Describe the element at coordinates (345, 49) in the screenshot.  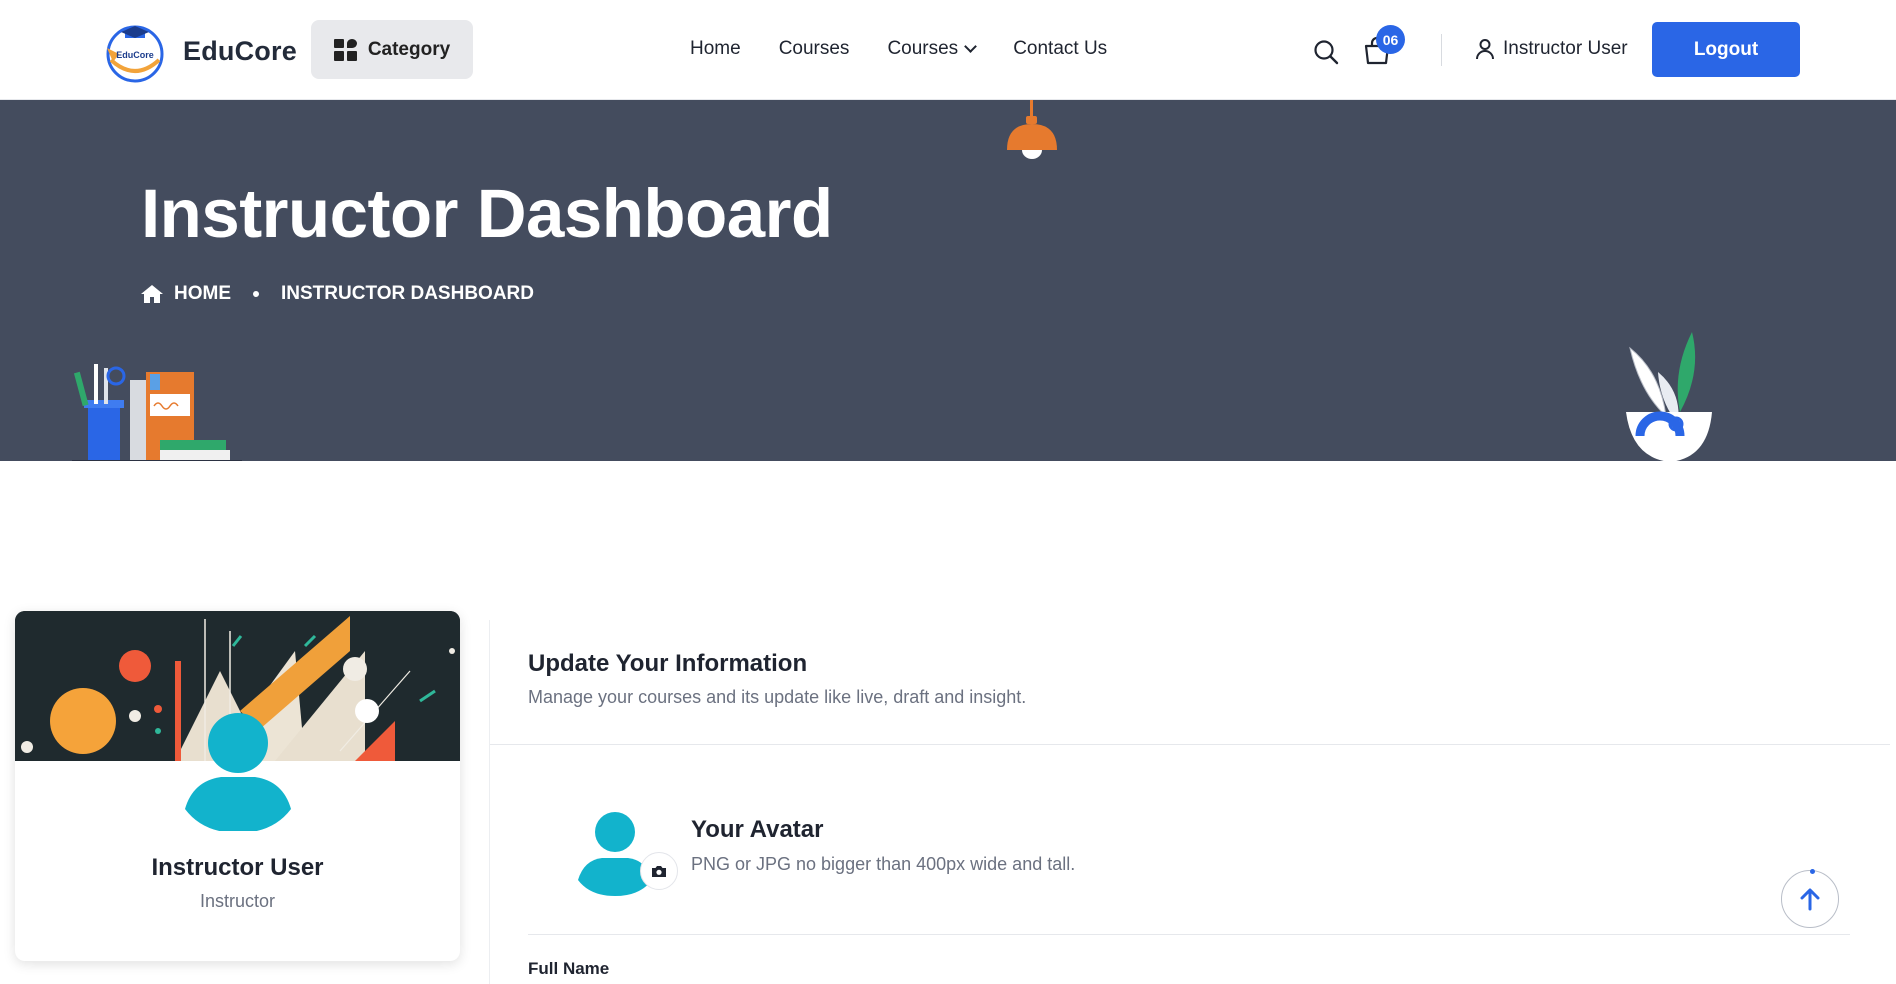
I see `grid-icon` at that location.